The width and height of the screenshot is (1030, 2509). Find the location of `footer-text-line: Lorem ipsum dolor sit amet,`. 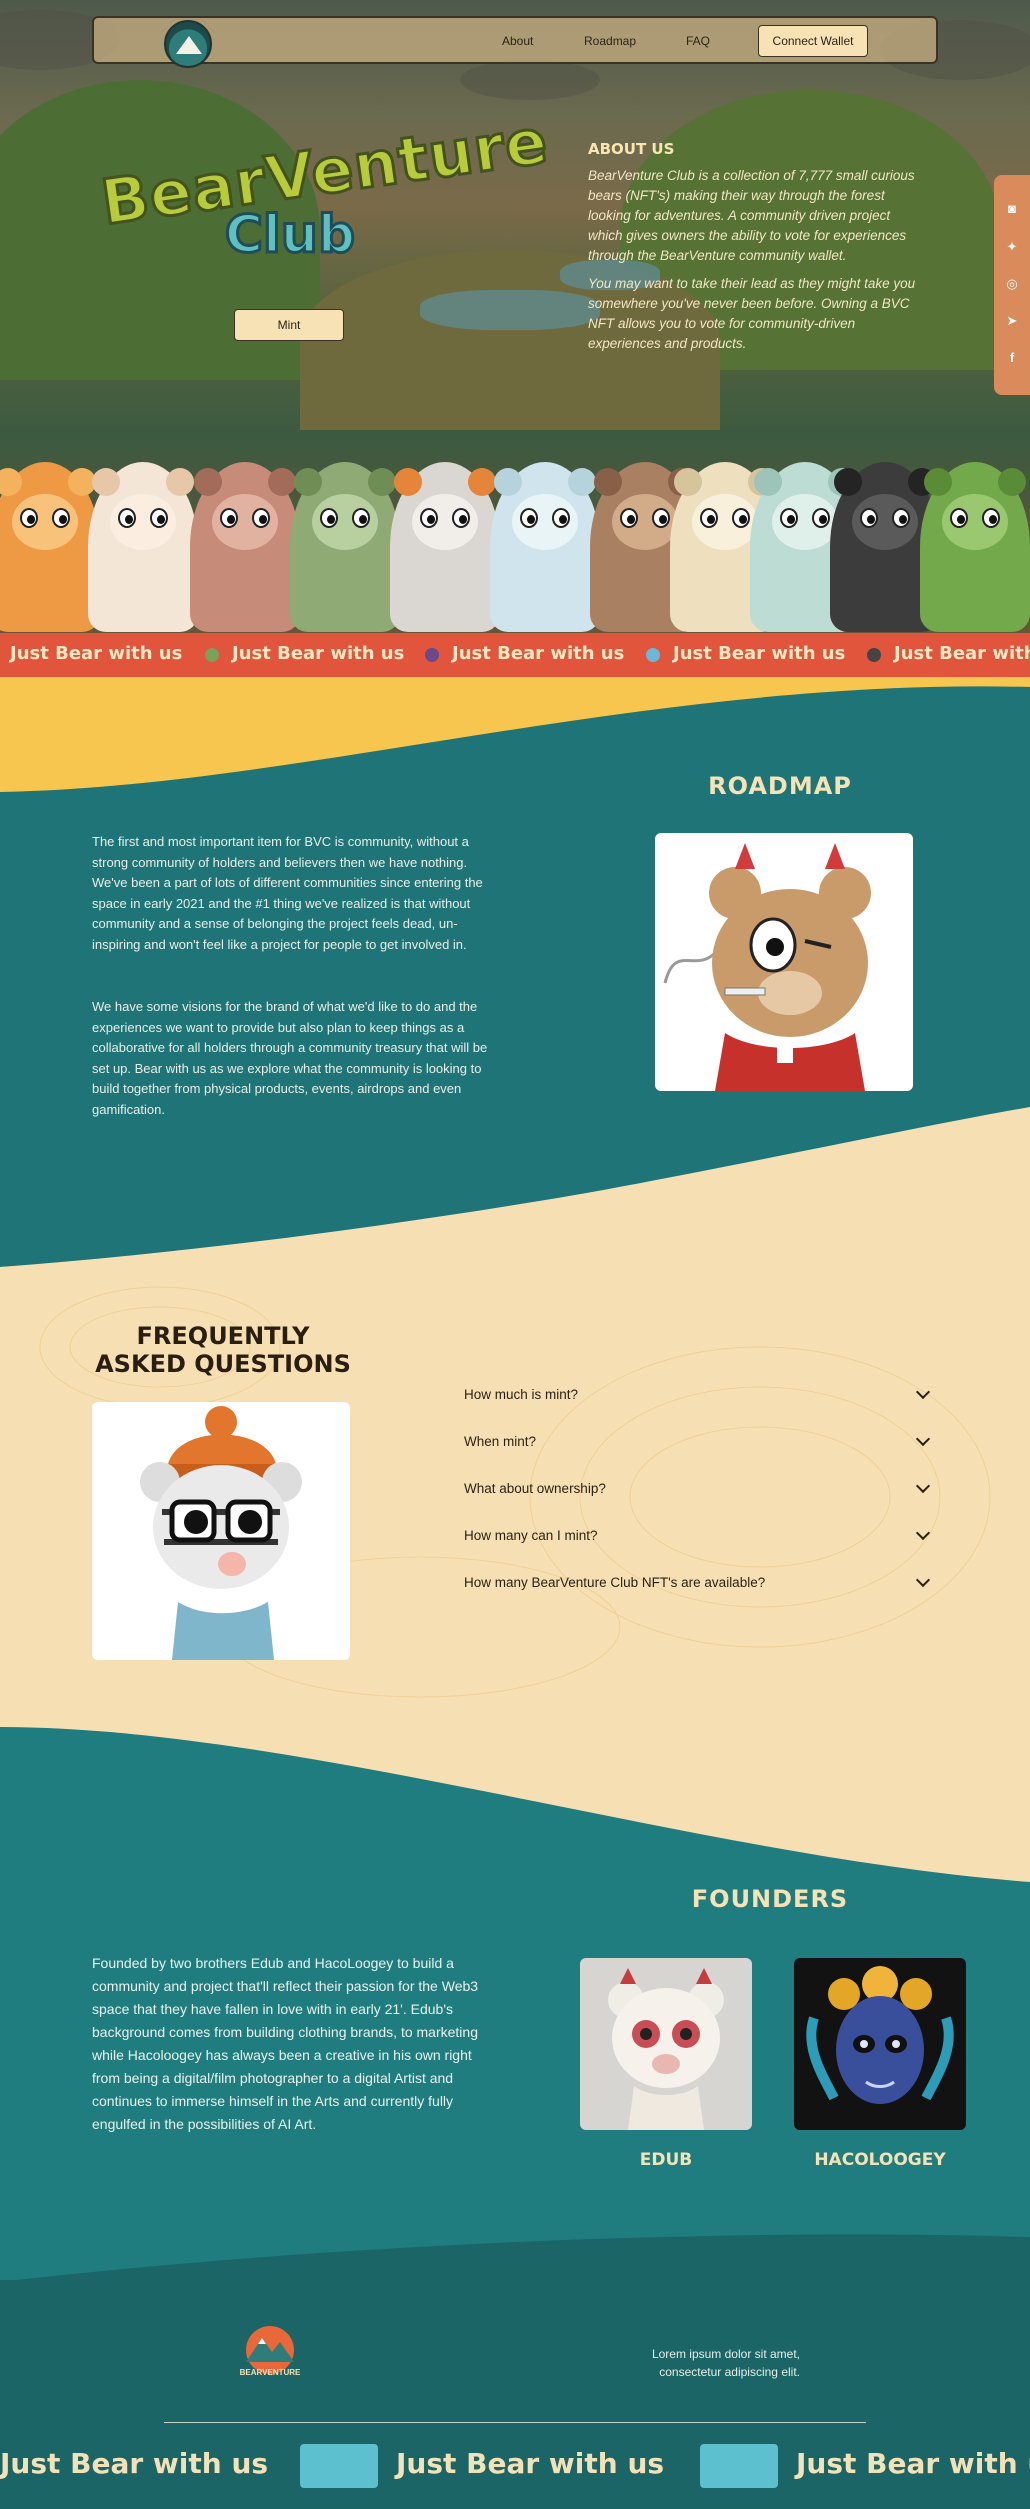

footer-text-line: Lorem ipsum dolor sit amet, is located at coordinates (725, 2354).